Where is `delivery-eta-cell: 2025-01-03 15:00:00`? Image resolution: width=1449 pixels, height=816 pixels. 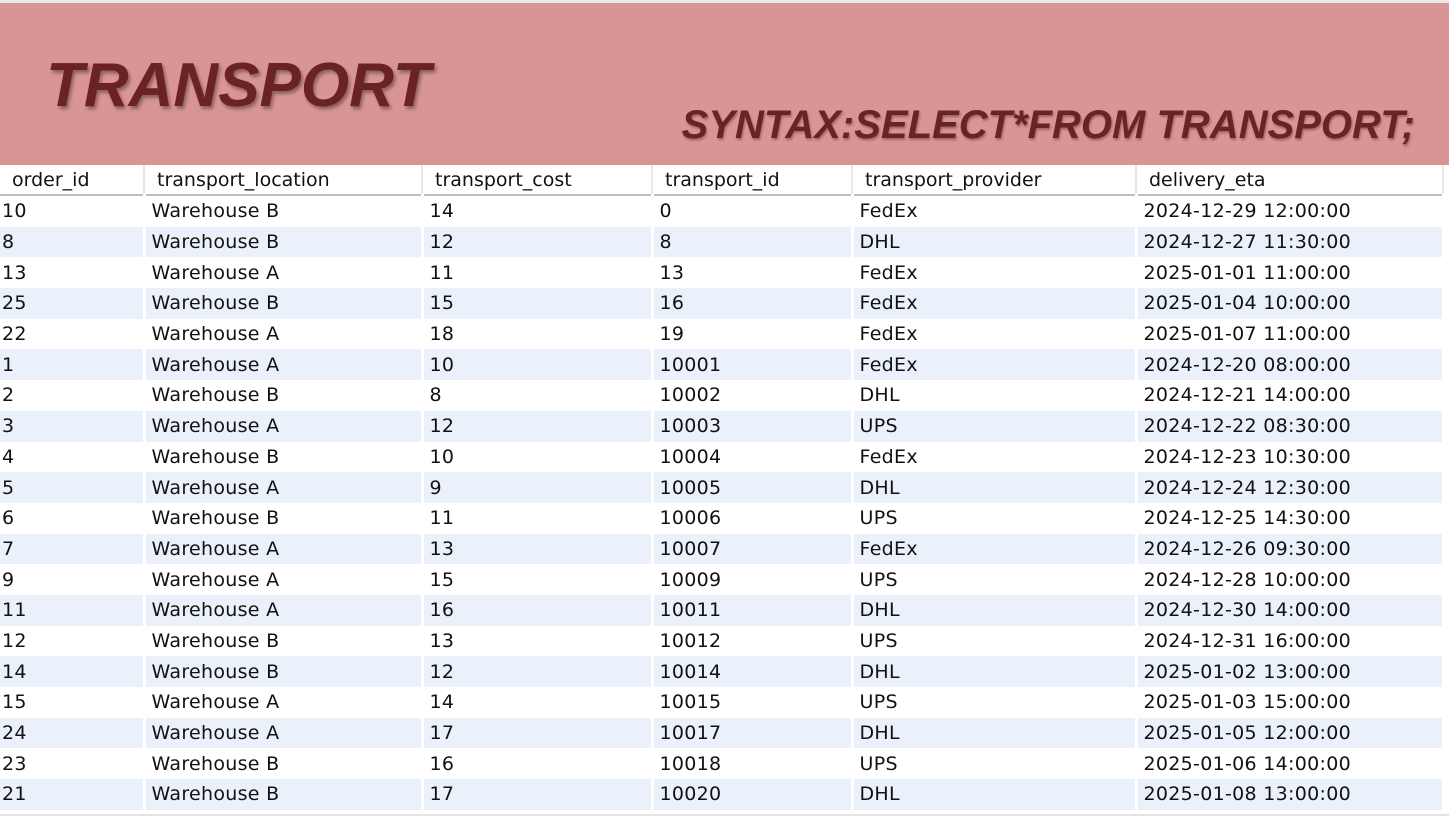
delivery-eta-cell: 2025-01-03 15:00:00 is located at coordinates (1290, 702).